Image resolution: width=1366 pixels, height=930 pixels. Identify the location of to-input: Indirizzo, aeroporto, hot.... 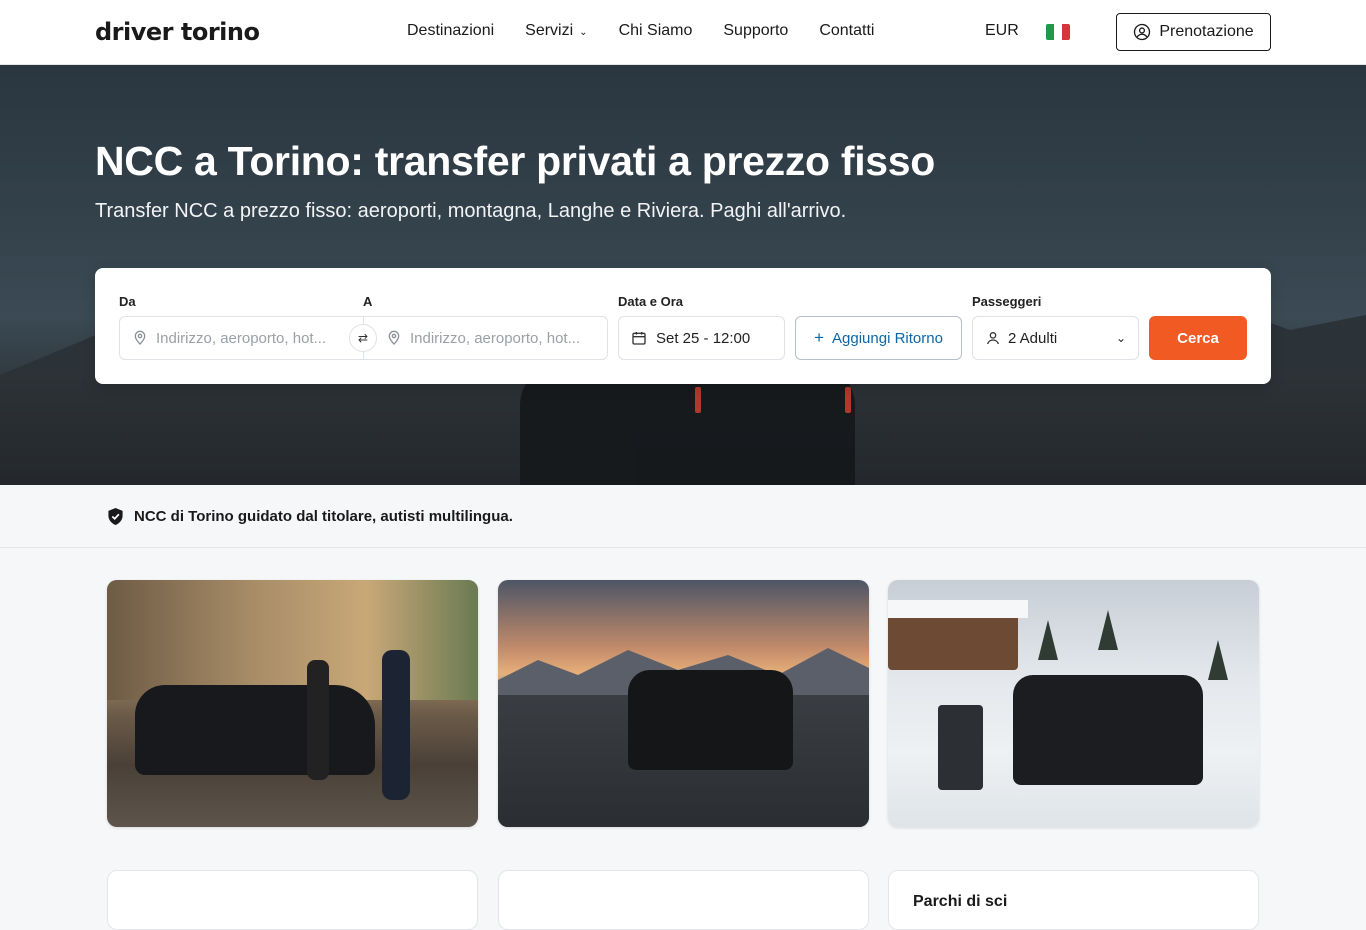
(485, 338).